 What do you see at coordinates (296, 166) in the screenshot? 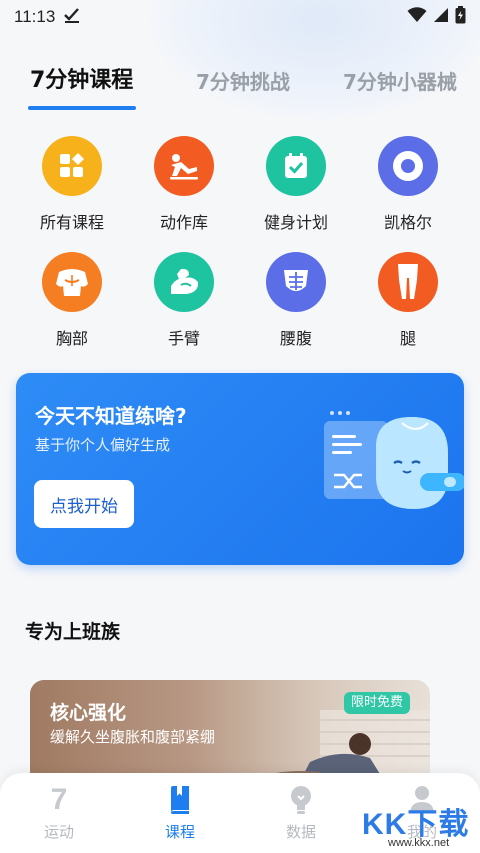
I see `calendar-check-icon` at bounding box center [296, 166].